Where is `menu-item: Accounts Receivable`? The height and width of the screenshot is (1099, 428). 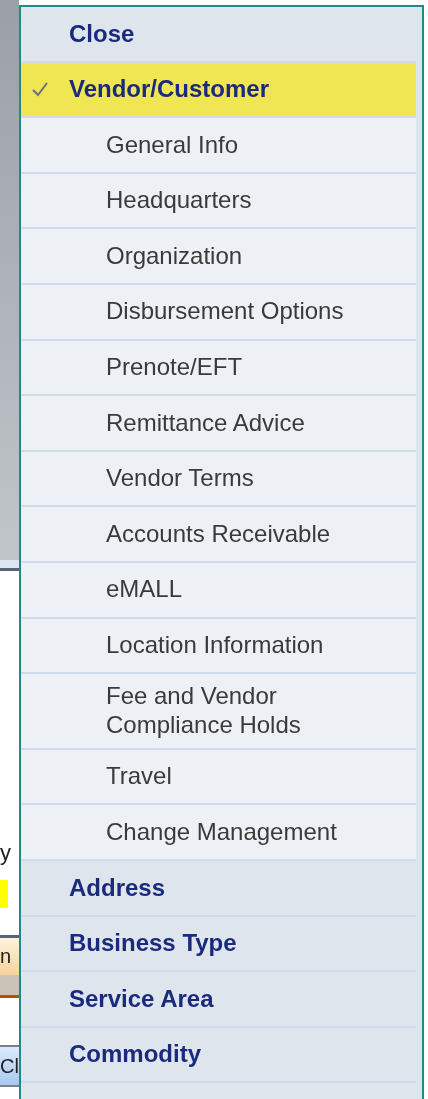 menu-item: Accounts Receivable is located at coordinates (218, 535).